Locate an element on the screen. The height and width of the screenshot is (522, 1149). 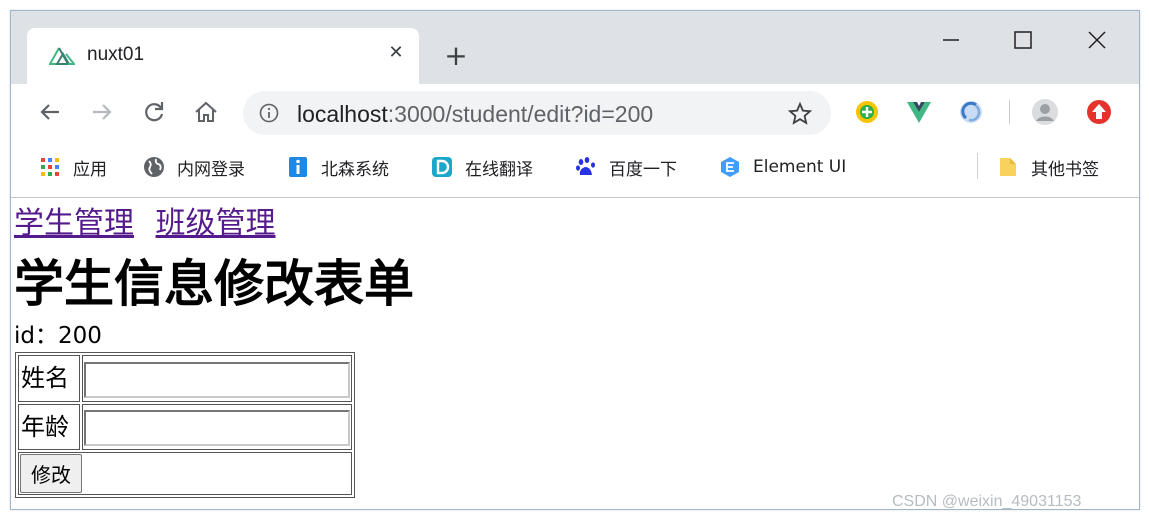
tab-strip: nuxt01 ✕ + is located at coordinates (575, 47).